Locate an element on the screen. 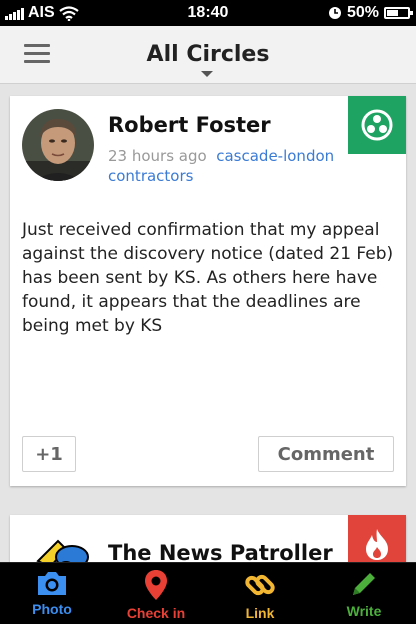 The image size is (416, 624). post-meta: 23 hours ago cascade-london contractors is located at coordinates (228, 166).